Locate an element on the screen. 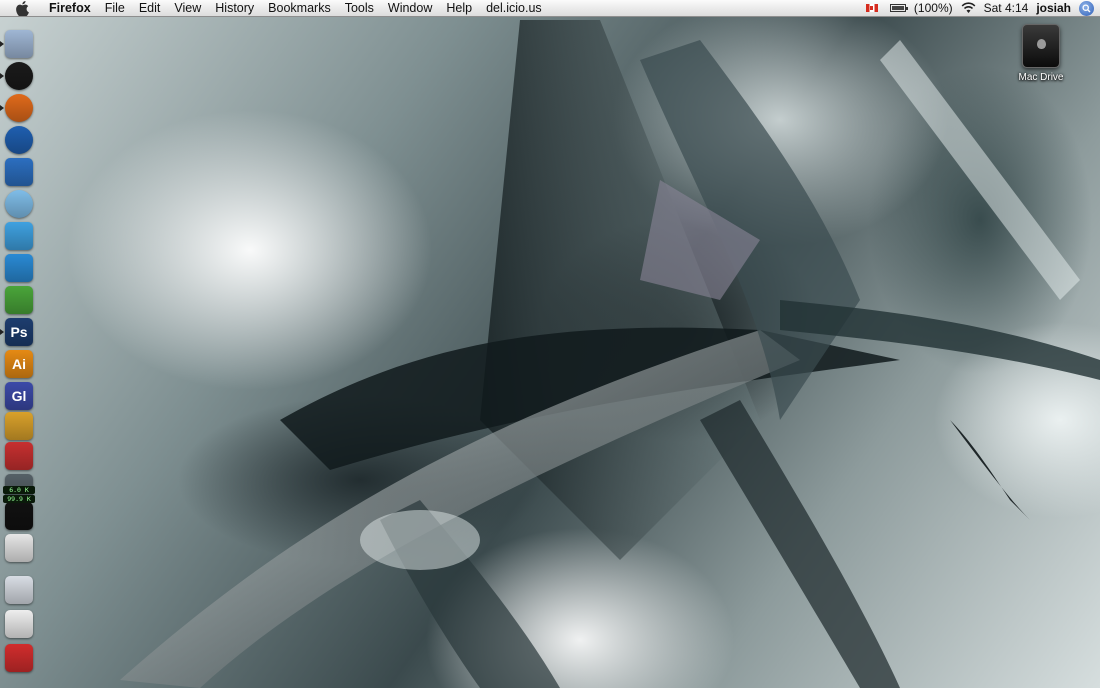  dock-item-illustrator: Ai is located at coordinates (19, 364).